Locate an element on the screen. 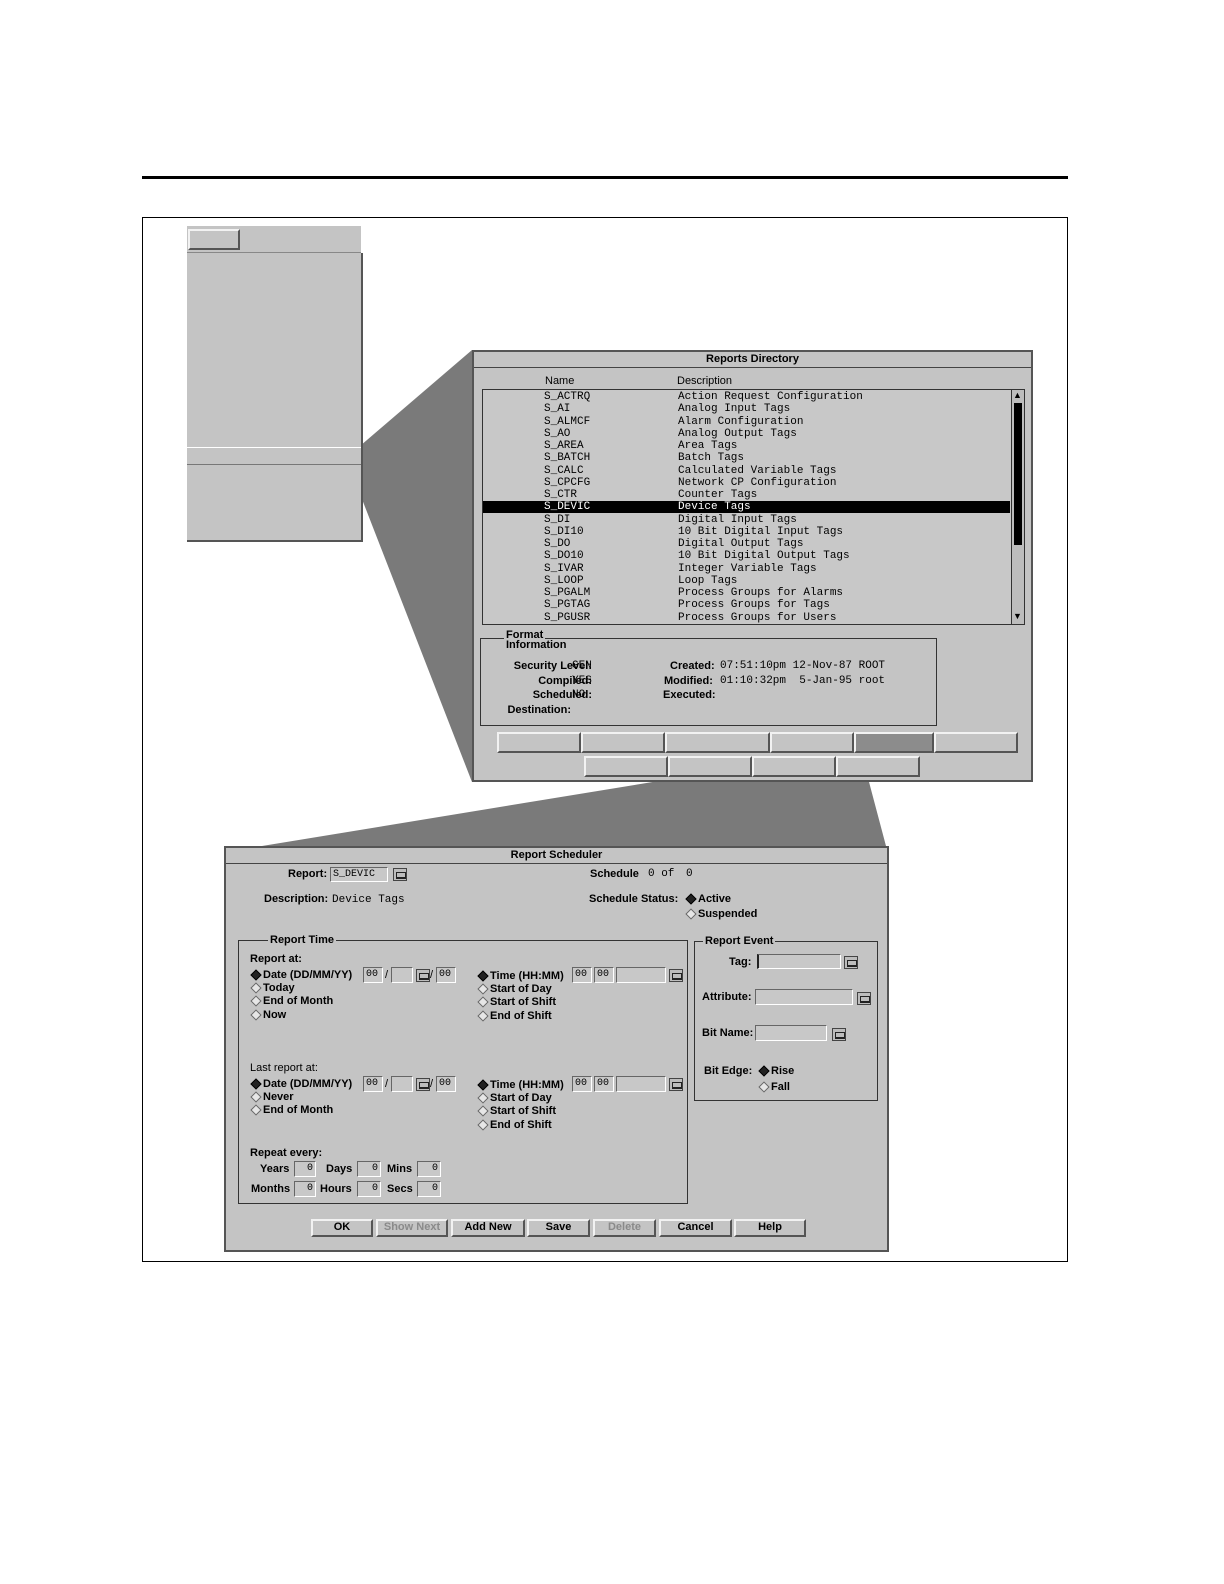 Image resolution: width=1224 pixels, height=1584 pixels. list-item: S_IVAR Integer Variable Tags is located at coordinates (746, 569).